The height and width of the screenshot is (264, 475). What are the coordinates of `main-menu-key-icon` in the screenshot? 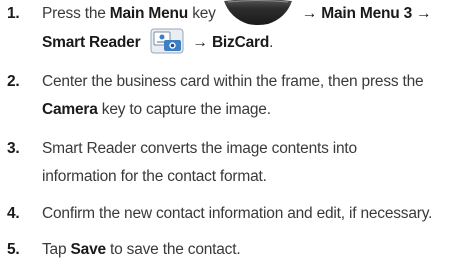 It's located at (257, 12).